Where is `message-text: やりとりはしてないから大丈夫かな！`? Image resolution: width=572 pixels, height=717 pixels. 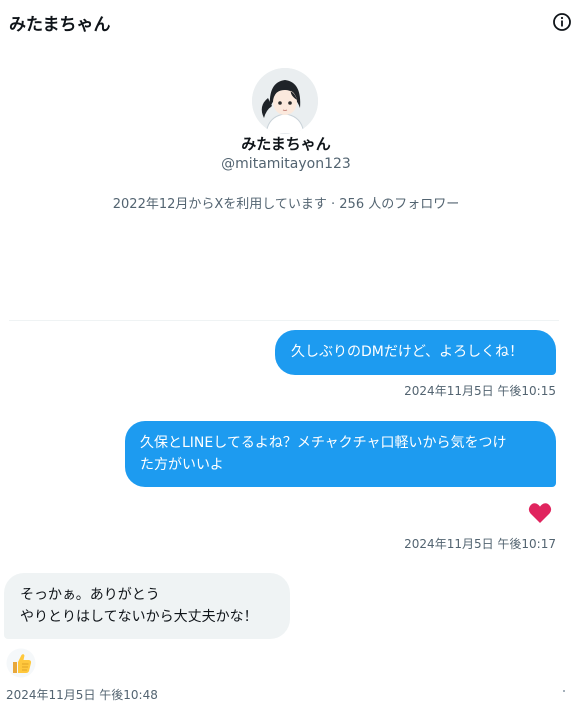 message-text: やりとりはしてないから大丈夫かな！ is located at coordinates (139, 617).